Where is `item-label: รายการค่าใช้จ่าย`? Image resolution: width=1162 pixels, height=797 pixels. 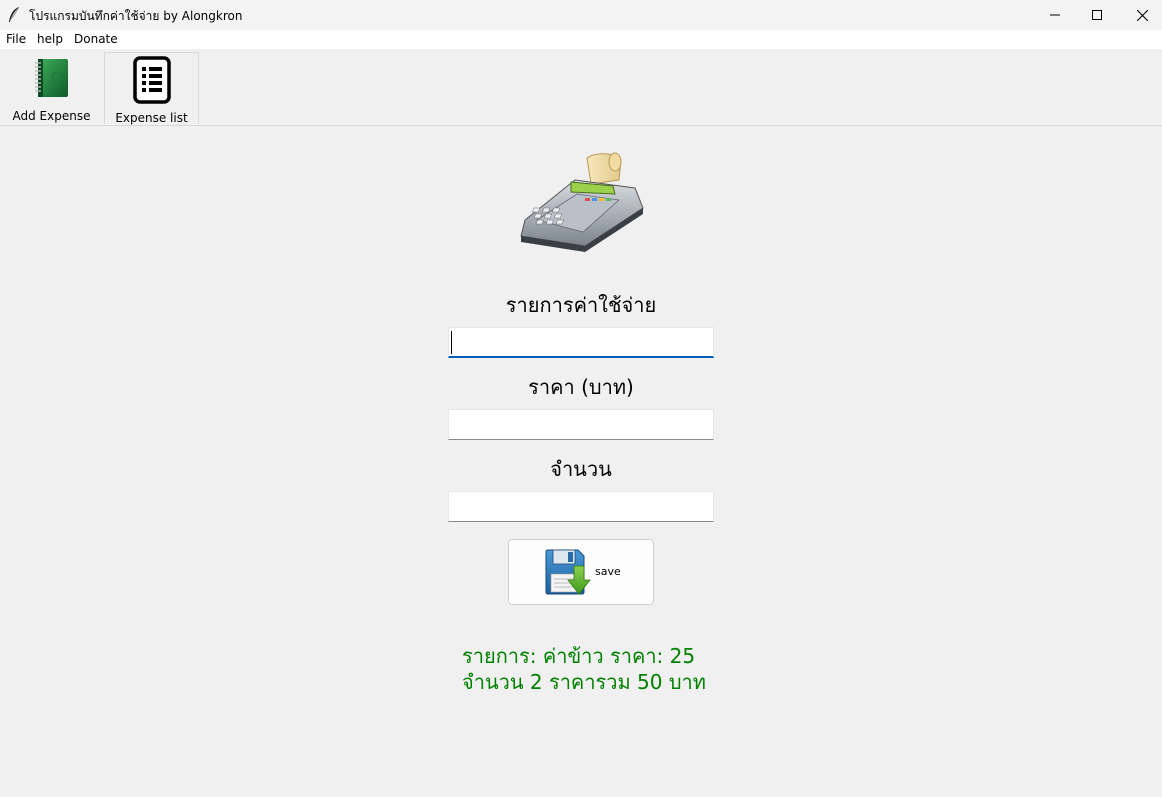
item-label: รายการค่าใช้จ่าย is located at coordinates (581, 305).